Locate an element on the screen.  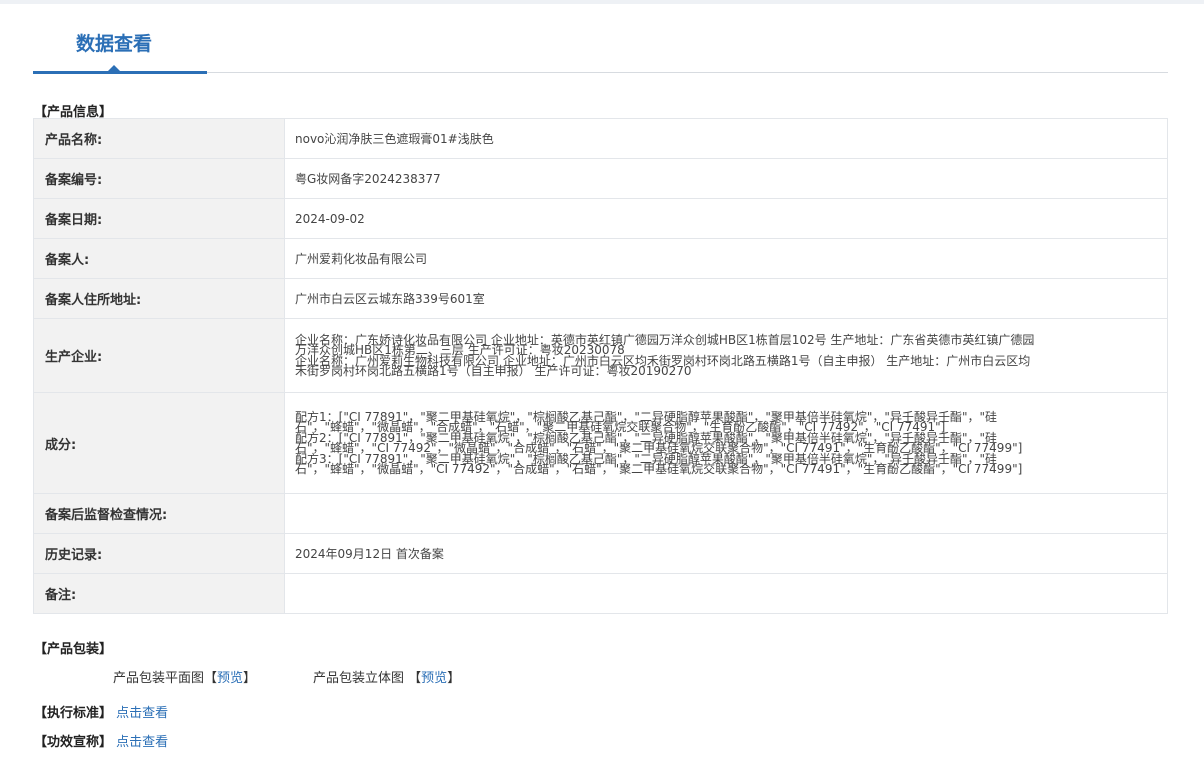
tab-caret-icon is located at coordinates (114, 68).